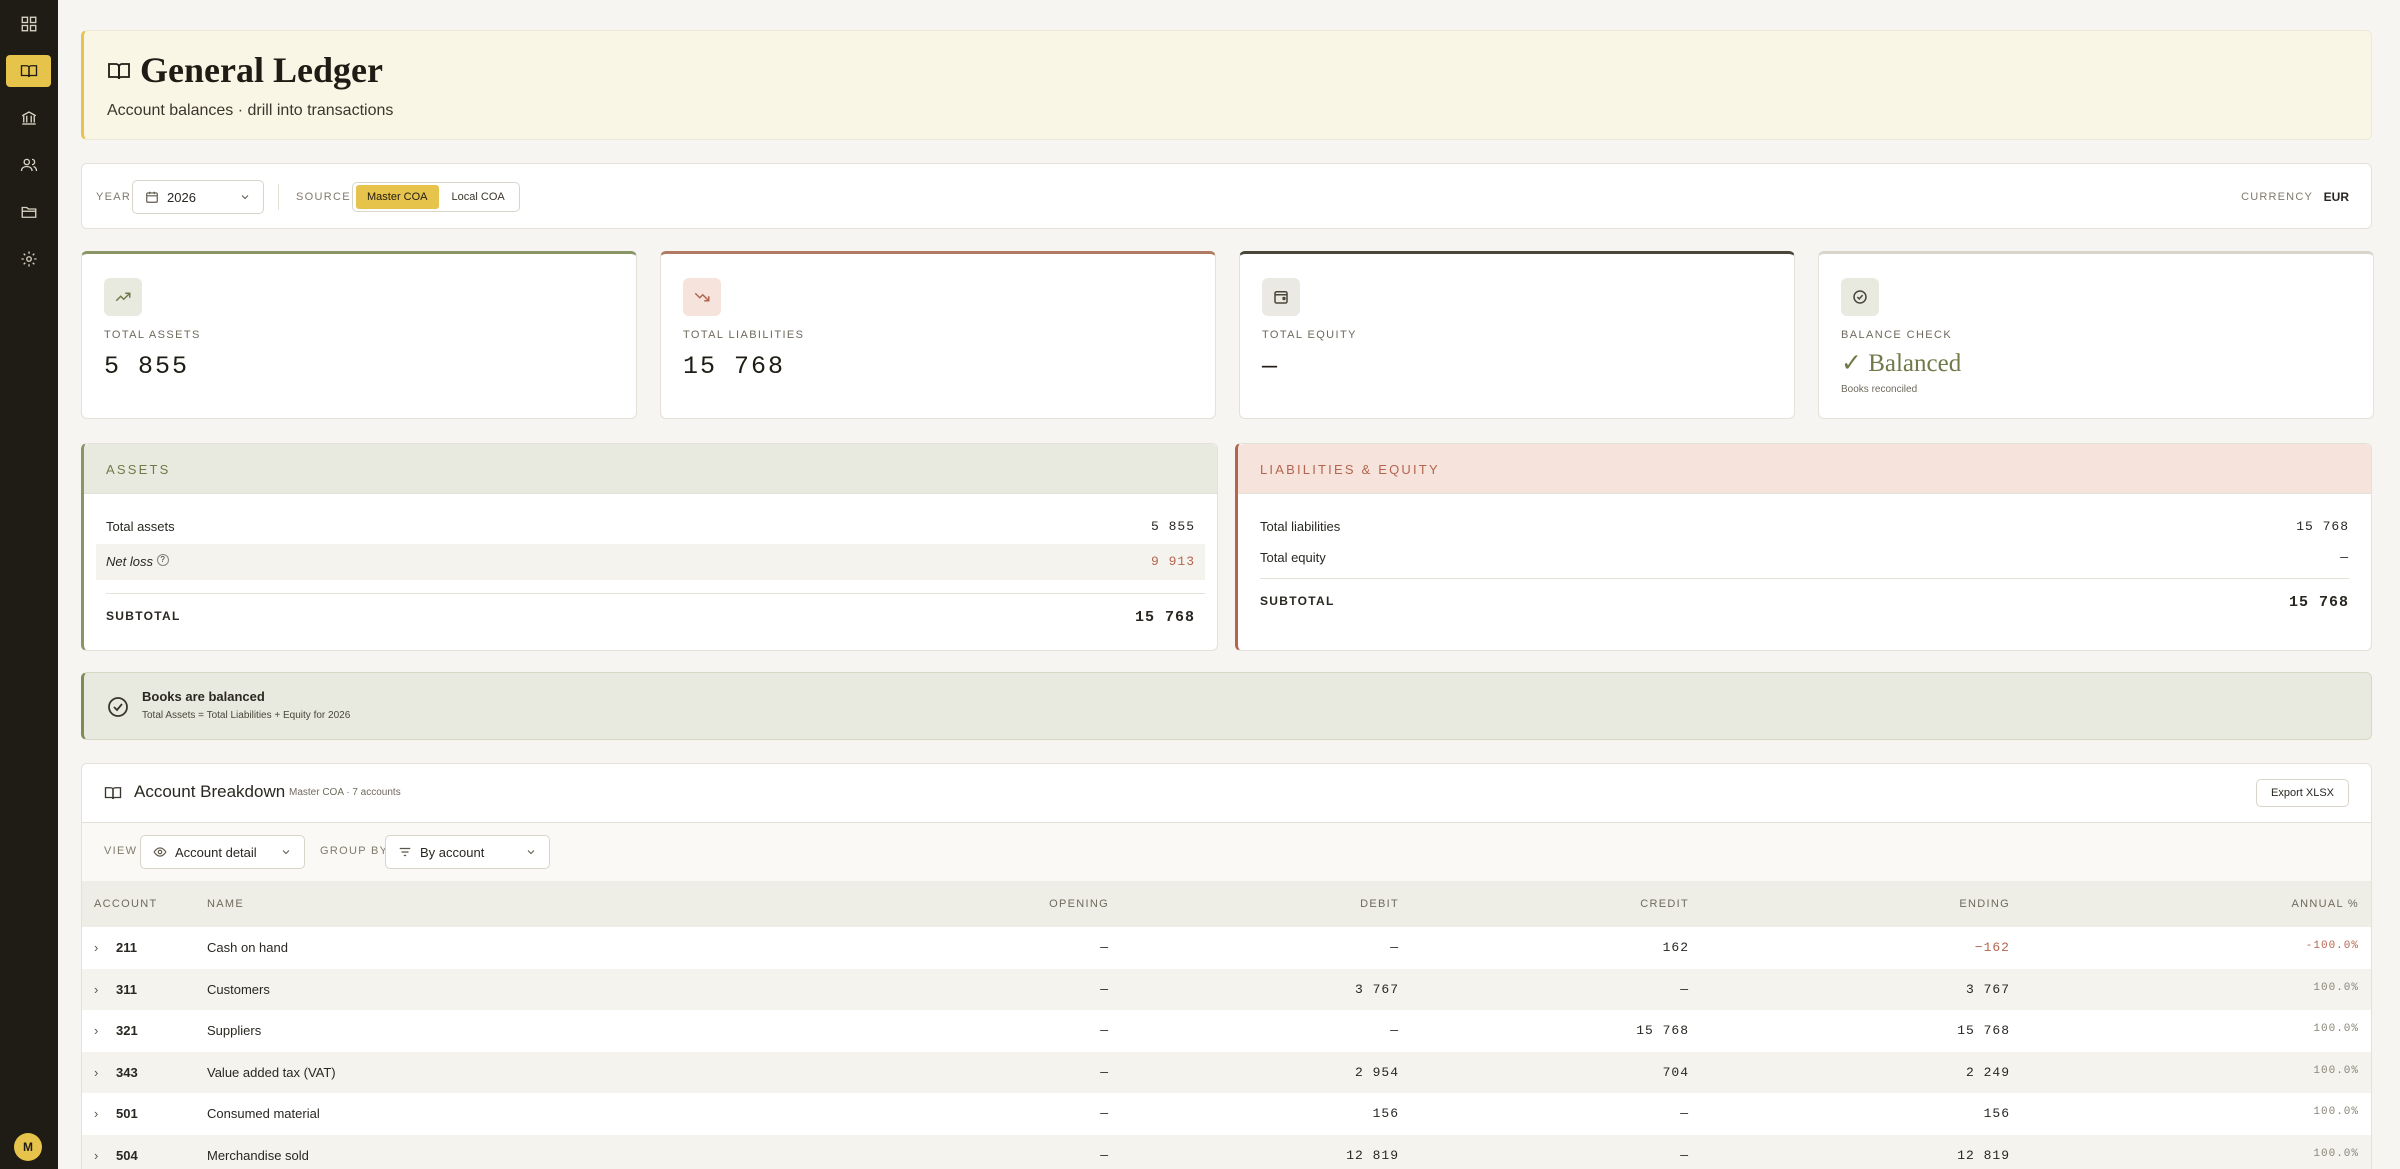  Describe the element at coordinates (28, 165) in the screenshot. I see `sidebar-item-users` at that location.